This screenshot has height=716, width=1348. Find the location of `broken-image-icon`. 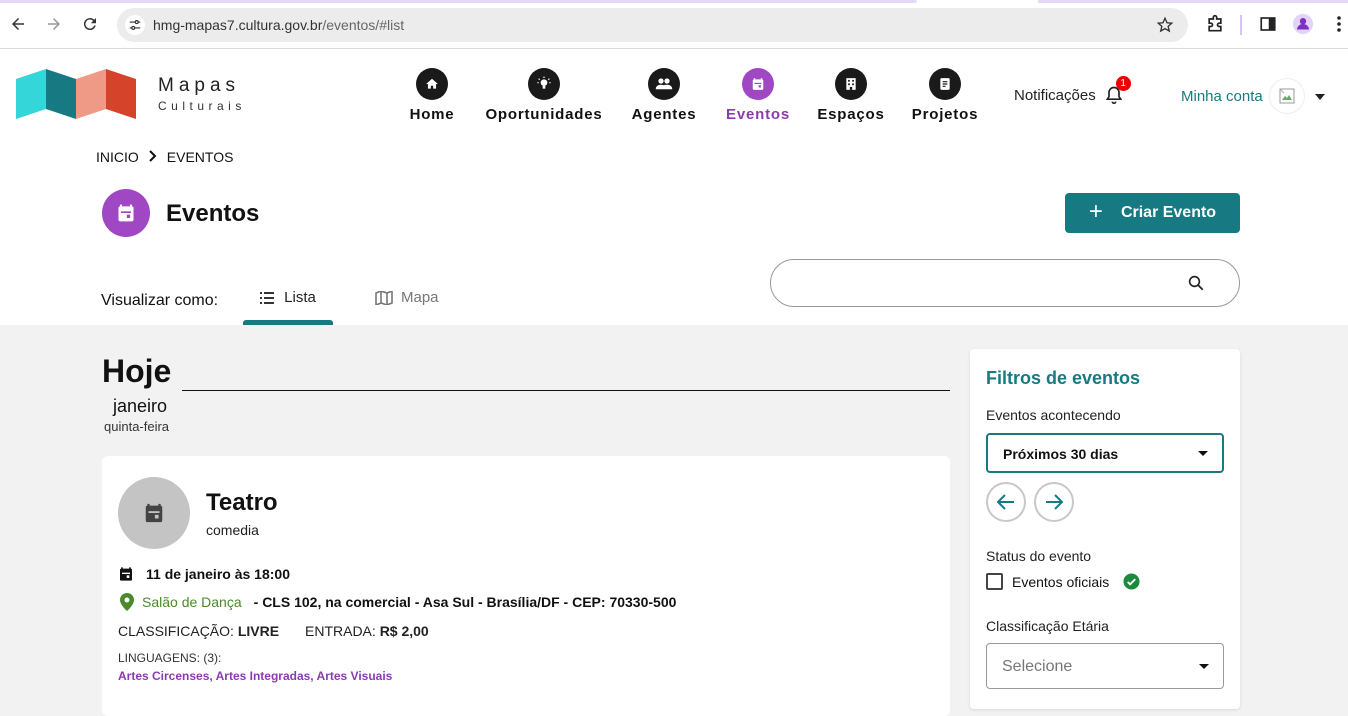

broken-image-icon is located at coordinates (1287, 96).